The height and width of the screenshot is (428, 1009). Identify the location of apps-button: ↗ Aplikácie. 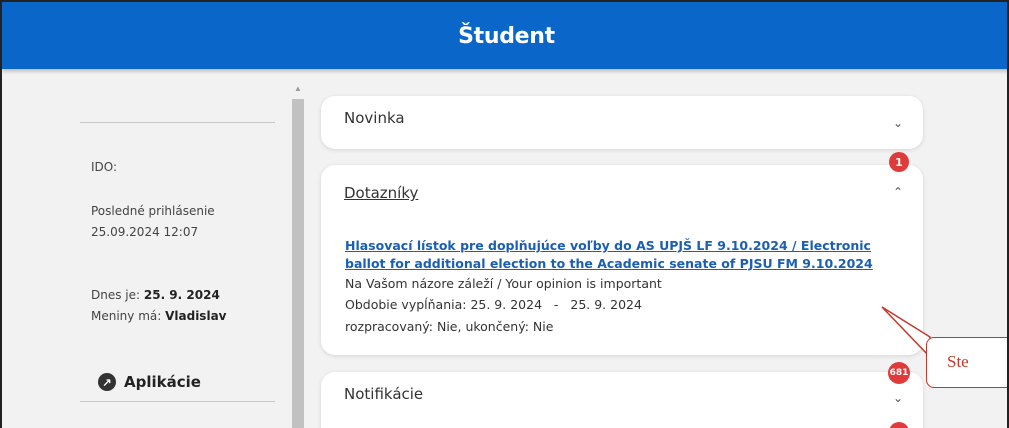
(149, 382).